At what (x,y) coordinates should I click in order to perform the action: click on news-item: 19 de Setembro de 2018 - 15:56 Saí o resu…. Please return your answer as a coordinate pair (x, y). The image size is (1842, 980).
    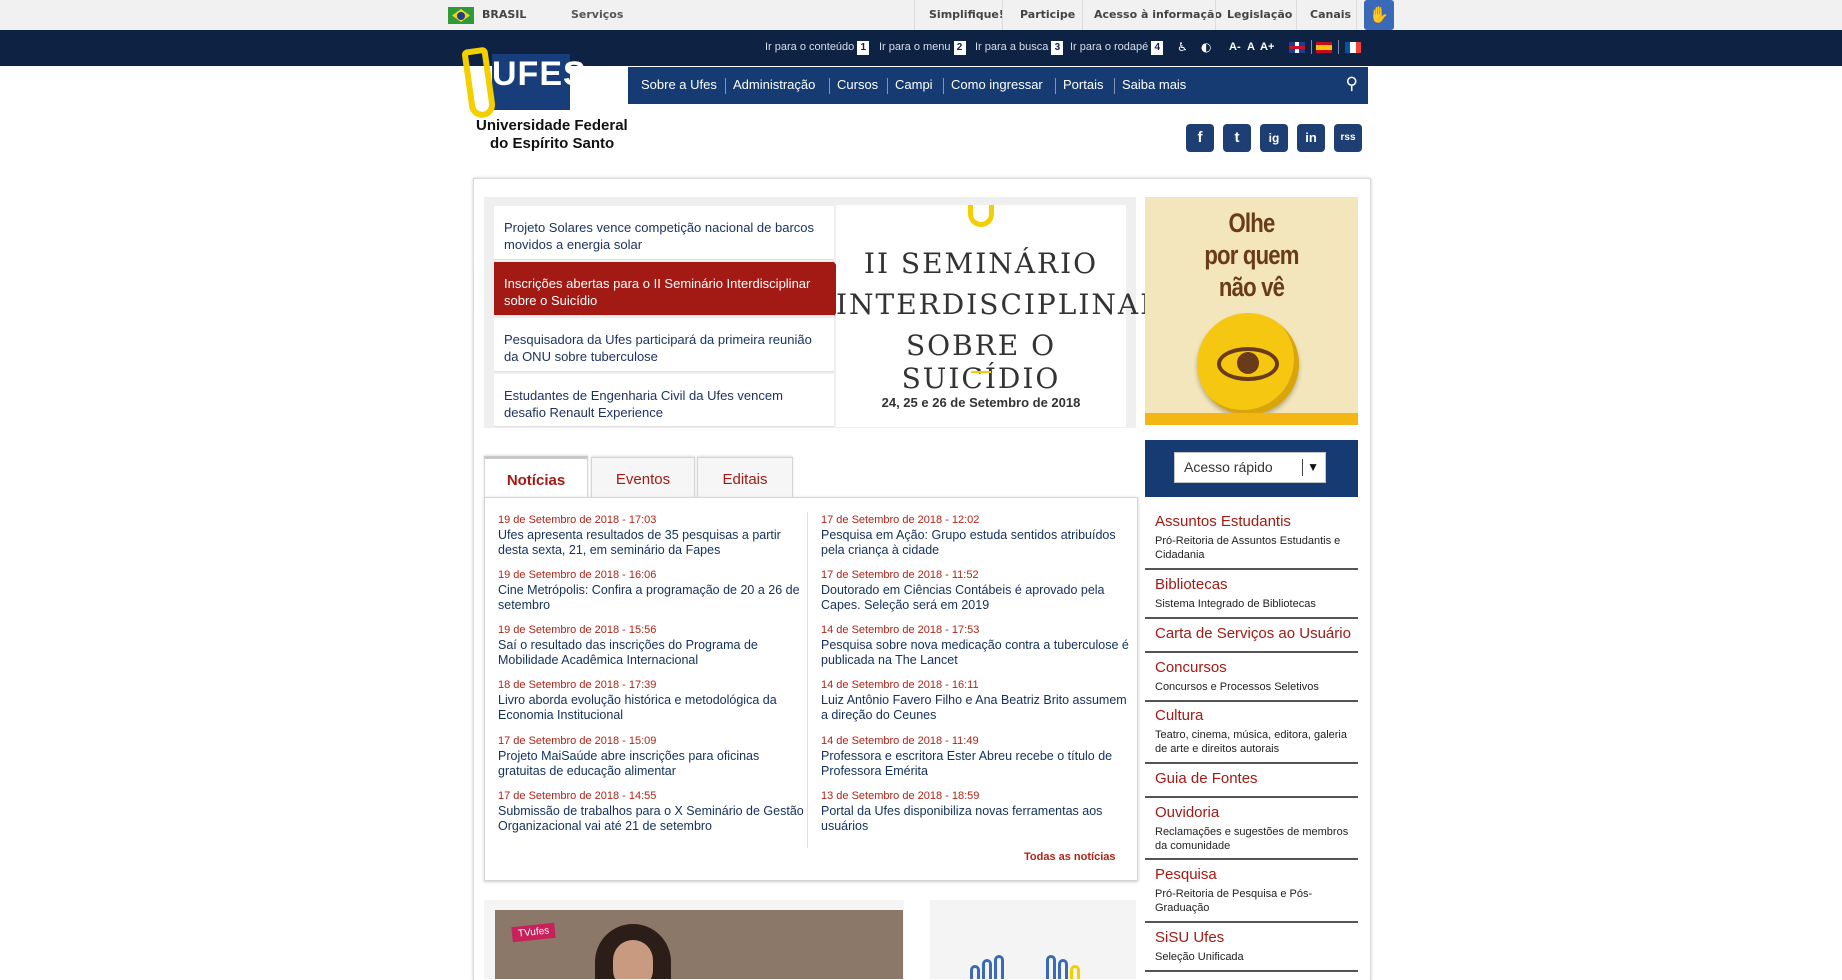
    Looking at the image, I should click on (653, 645).